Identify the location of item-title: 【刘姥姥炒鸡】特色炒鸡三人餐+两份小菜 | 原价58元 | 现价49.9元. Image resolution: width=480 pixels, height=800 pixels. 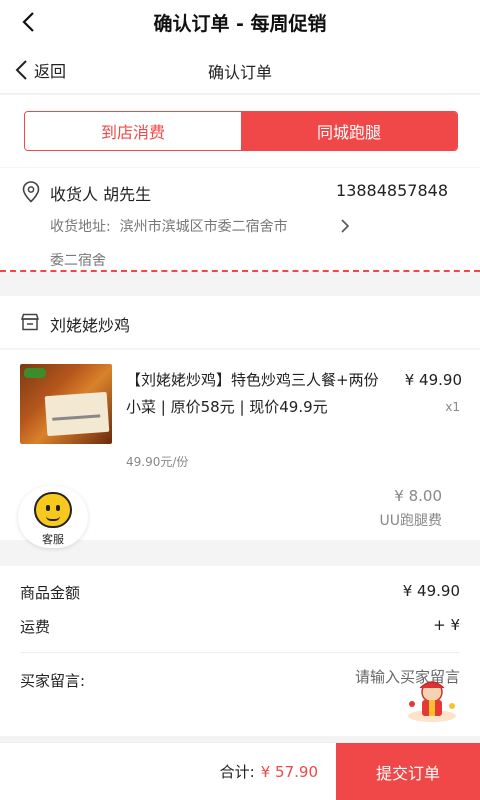
(252, 393).